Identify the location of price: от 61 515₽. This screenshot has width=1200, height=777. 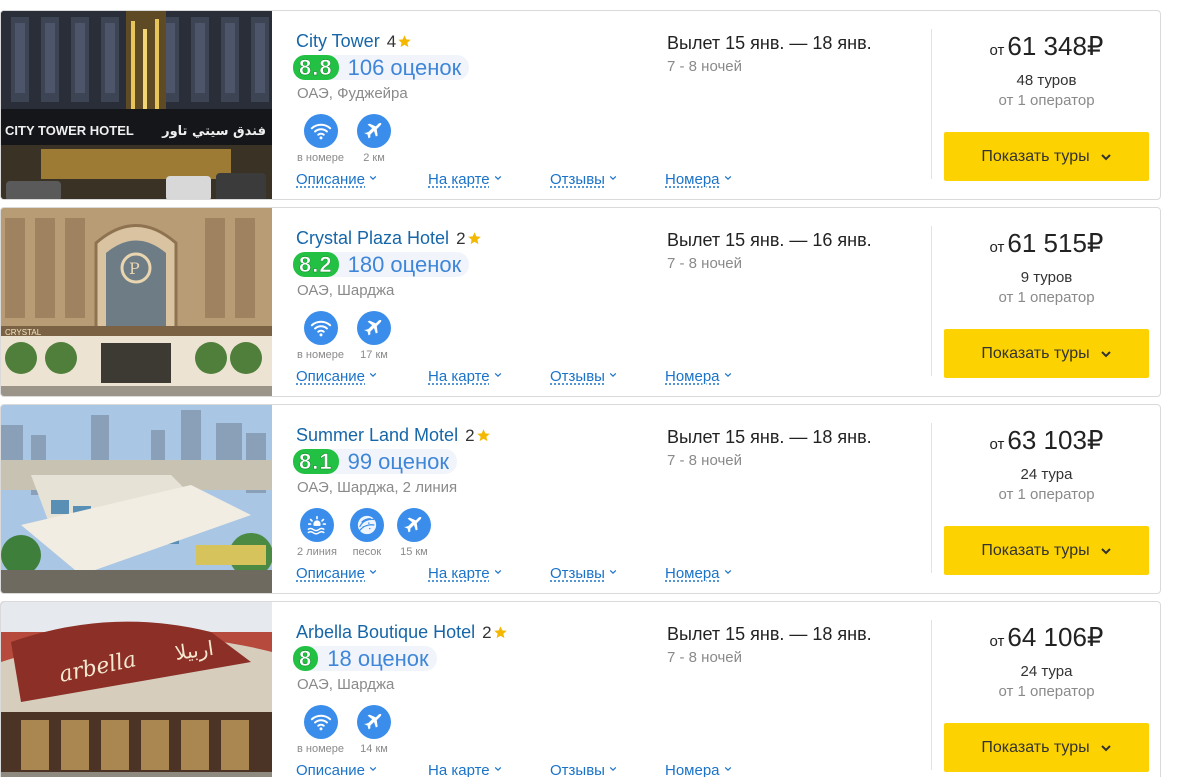
(1046, 243).